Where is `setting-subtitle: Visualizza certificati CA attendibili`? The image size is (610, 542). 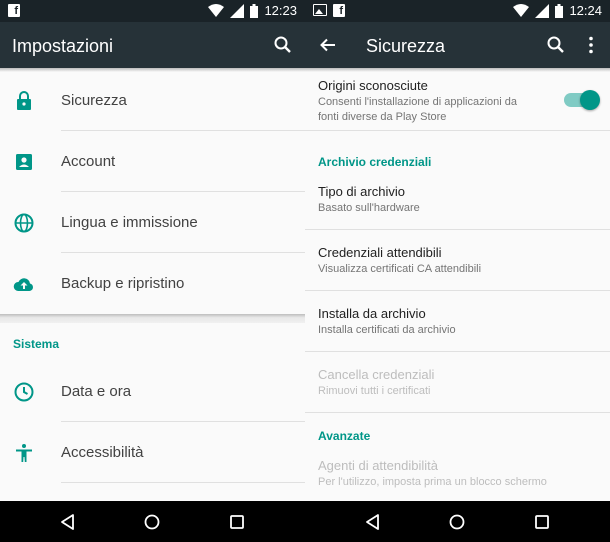 setting-subtitle: Visualizza certificati CA attendibili is located at coordinates (400, 269).